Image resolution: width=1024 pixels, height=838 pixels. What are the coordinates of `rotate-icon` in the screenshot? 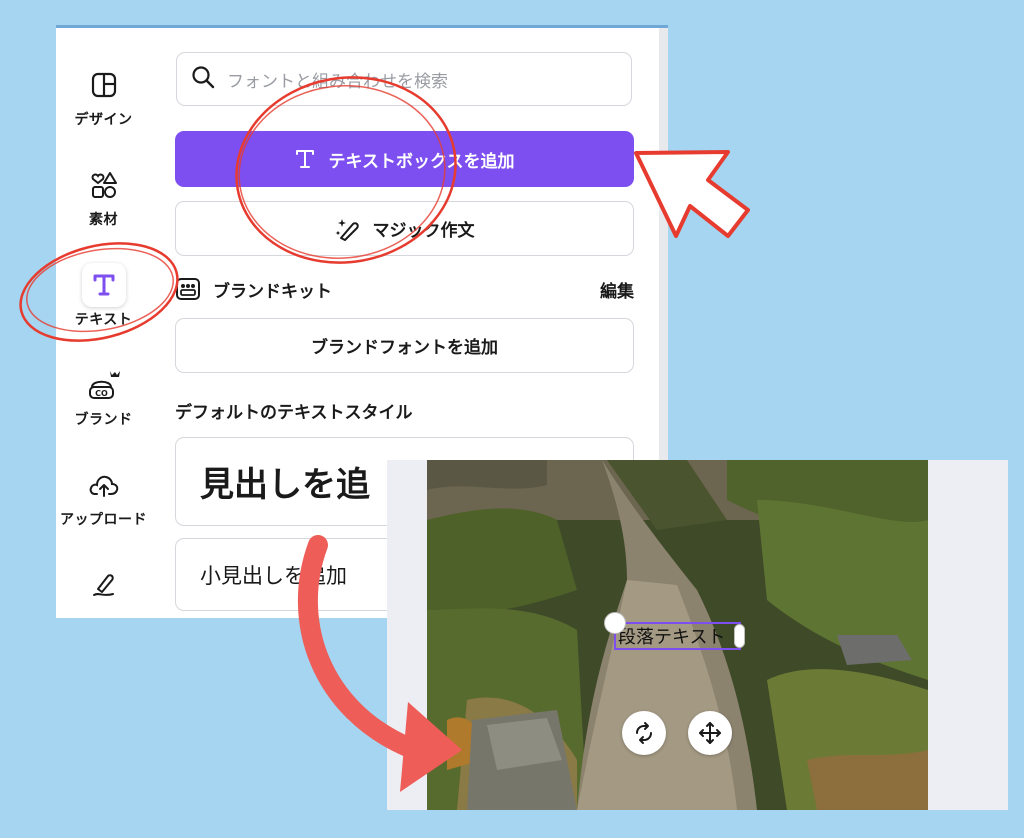 It's located at (644, 733).